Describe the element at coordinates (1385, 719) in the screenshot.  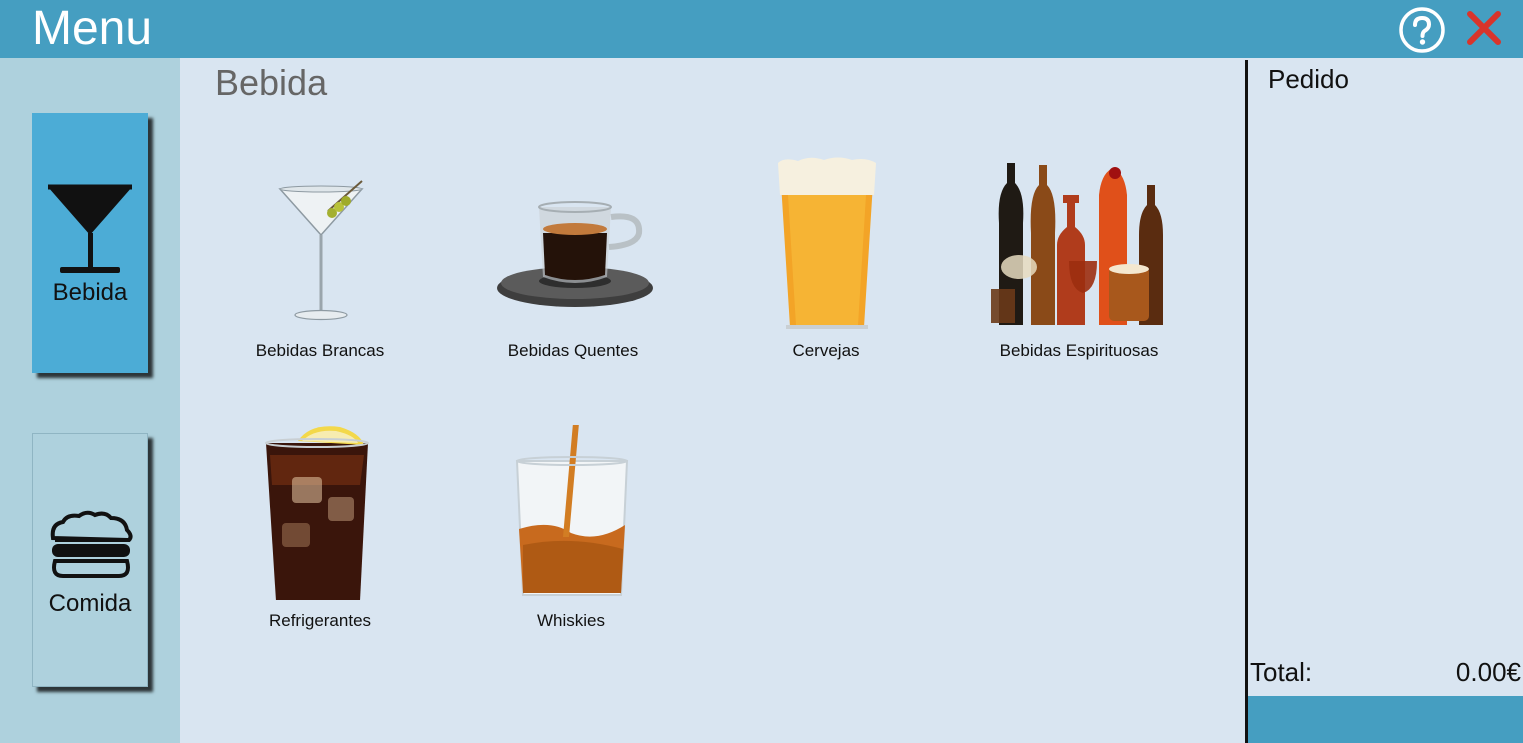
I see `order-action-bar` at that location.